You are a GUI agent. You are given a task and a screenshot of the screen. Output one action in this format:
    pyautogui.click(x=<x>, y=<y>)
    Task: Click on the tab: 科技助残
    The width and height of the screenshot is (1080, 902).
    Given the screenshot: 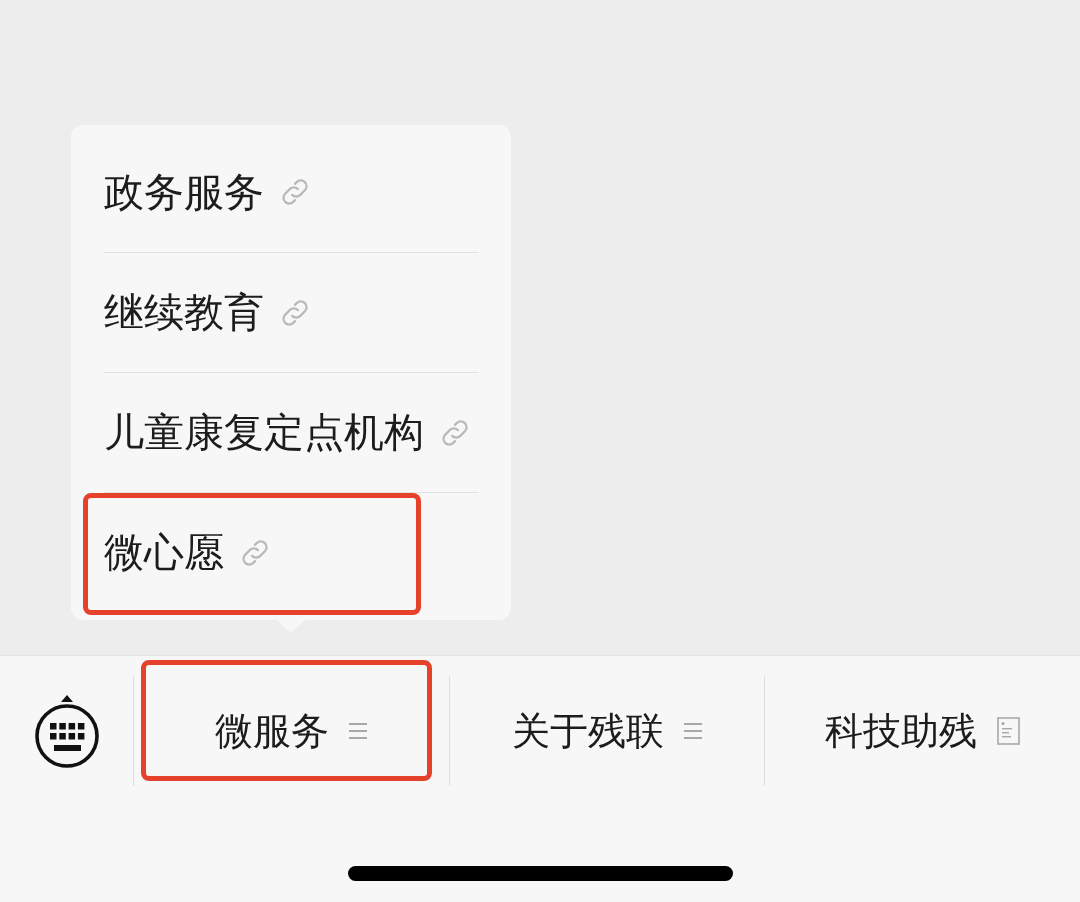 What is the action you would take?
    pyautogui.click(x=922, y=731)
    